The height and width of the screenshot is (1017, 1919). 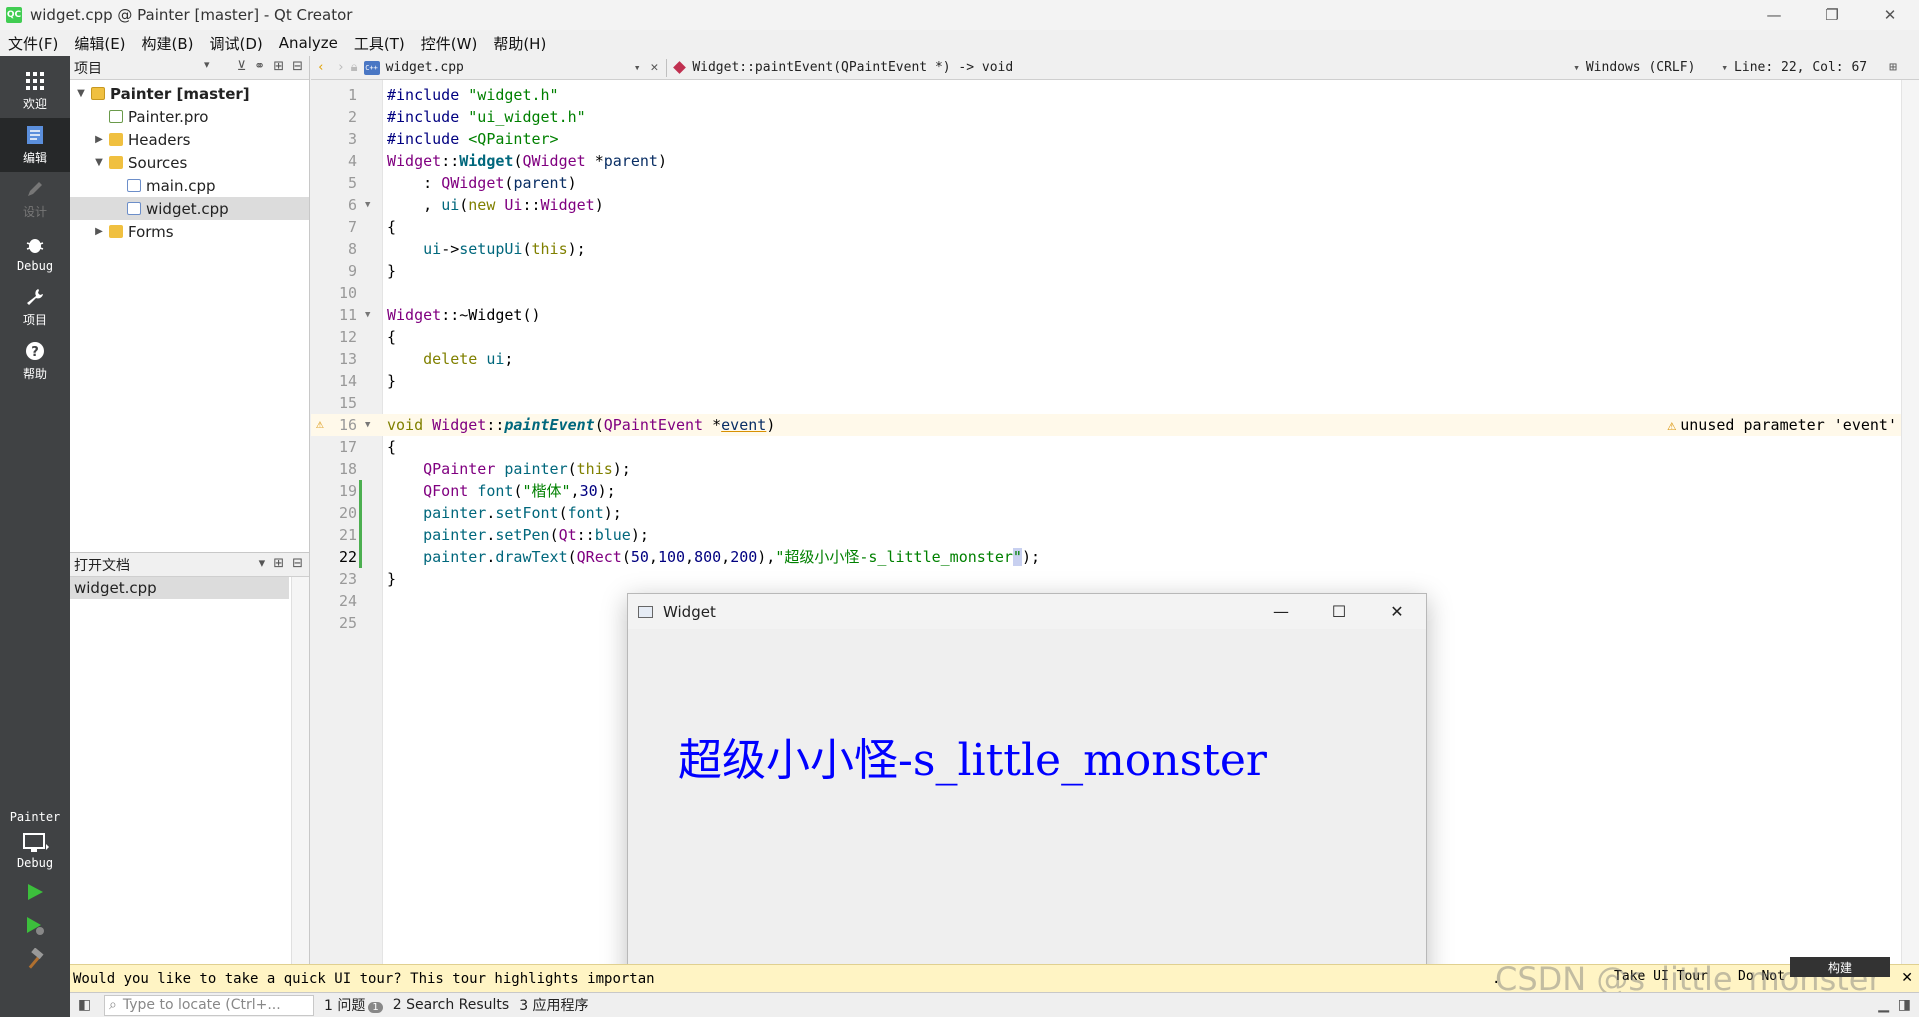 What do you see at coordinates (35, 959) in the screenshot?
I see `build-button` at bounding box center [35, 959].